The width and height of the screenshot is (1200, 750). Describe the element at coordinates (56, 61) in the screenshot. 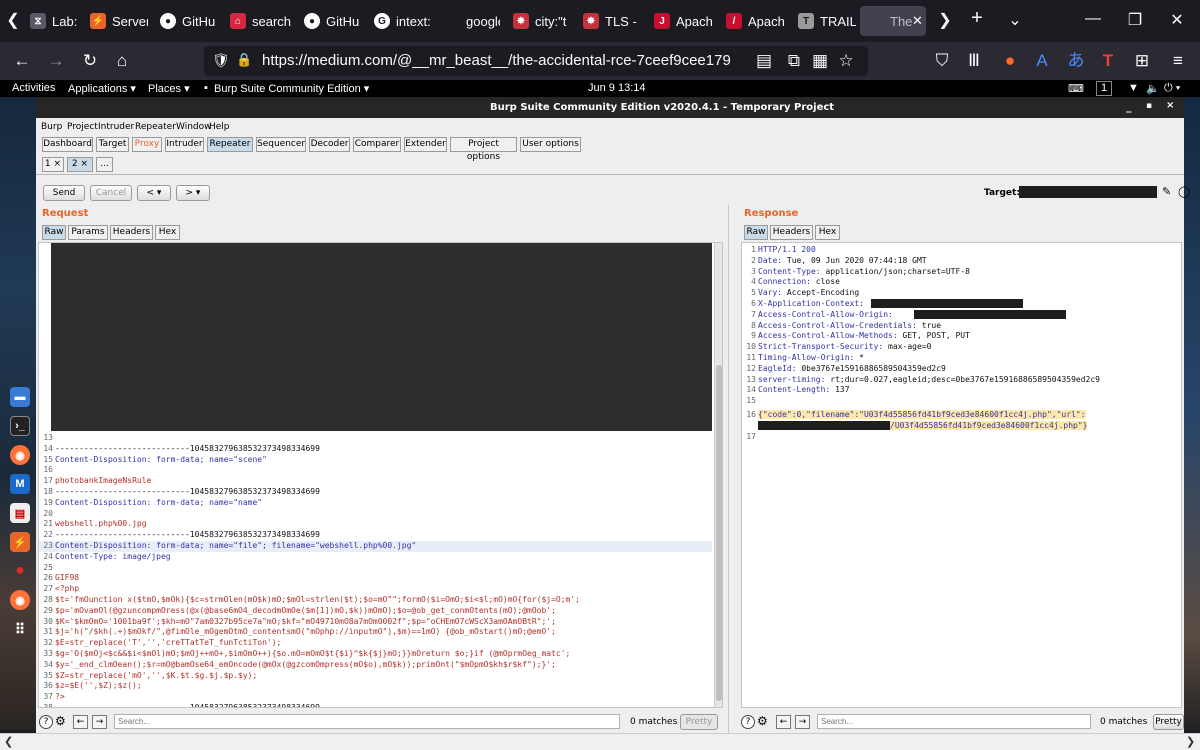

I see `forward-arrow-icon: →` at that location.